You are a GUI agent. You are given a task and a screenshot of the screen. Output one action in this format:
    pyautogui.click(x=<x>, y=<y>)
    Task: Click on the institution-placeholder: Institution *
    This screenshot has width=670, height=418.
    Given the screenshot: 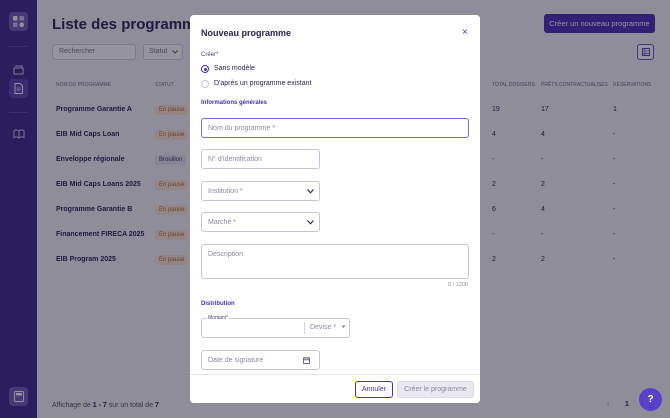 What is the action you would take?
    pyautogui.click(x=225, y=191)
    